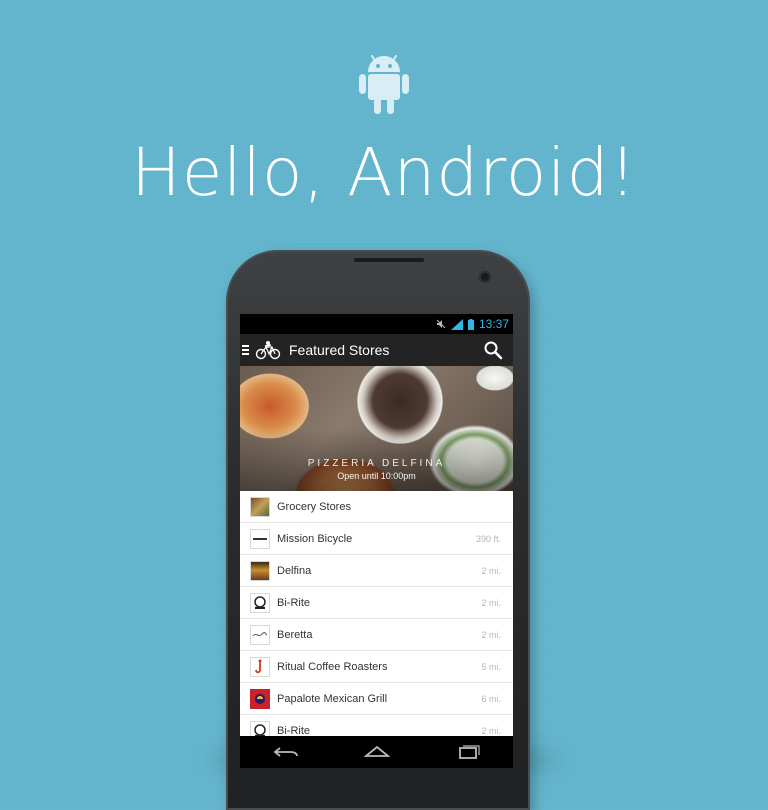 This screenshot has width=768, height=810. Describe the element at coordinates (260, 634) in the screenshot. I see `beretta-logo` at that location.